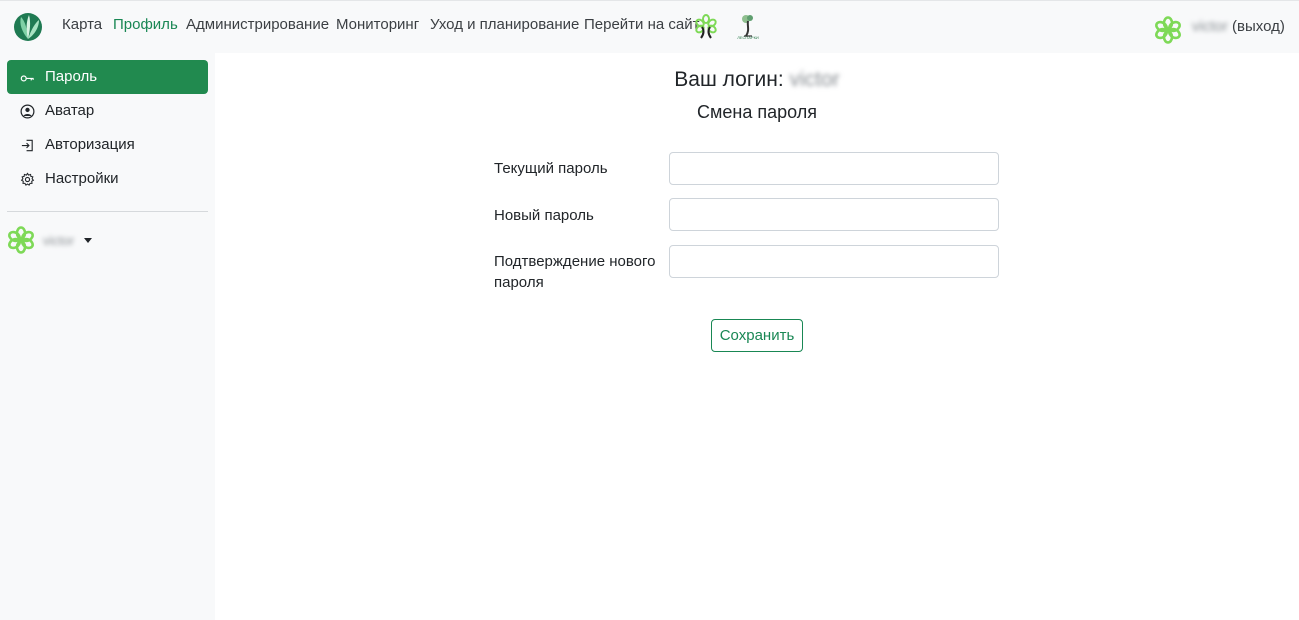 This screenshot has width=1299, height=620. Describe the element at coordinates (834, 168) in the screenshot. I see `current-password-field` at that location.